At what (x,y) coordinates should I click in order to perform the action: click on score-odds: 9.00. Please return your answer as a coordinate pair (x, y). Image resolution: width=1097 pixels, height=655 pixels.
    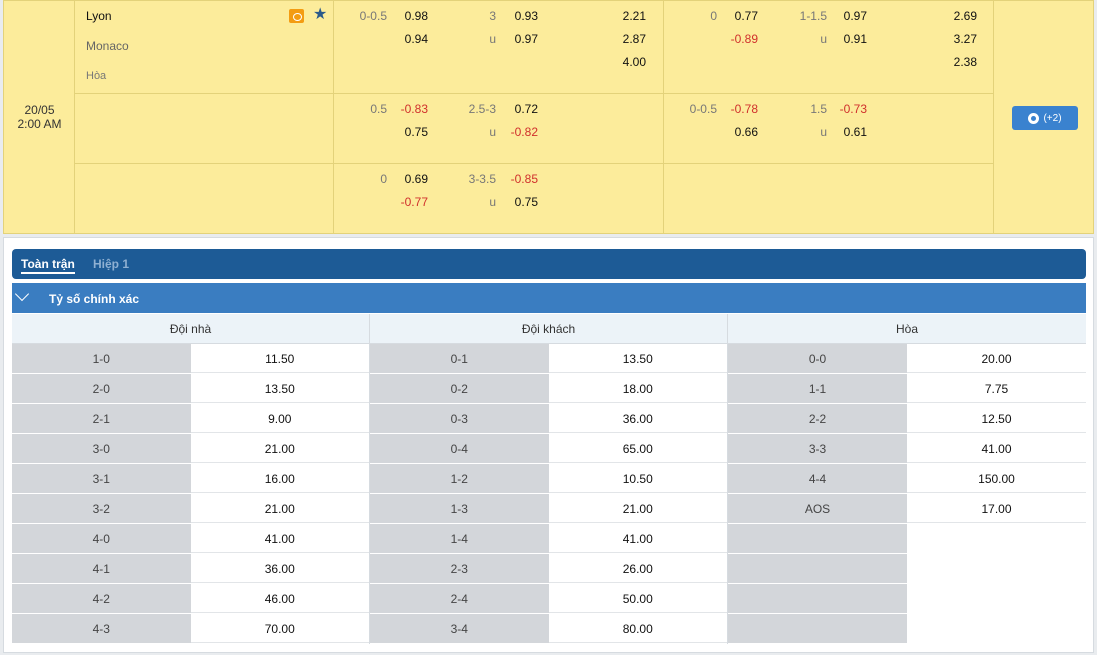
    Looking at the image, I should click on (279, 418).